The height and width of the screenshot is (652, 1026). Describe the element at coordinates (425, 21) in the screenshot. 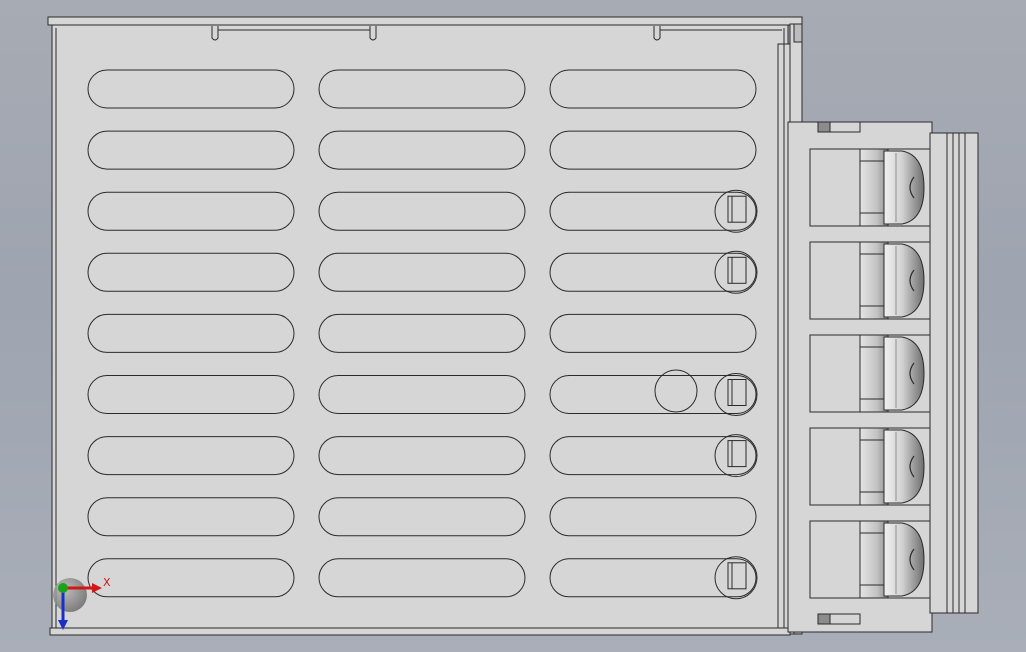

I see `top-flange` at that location.